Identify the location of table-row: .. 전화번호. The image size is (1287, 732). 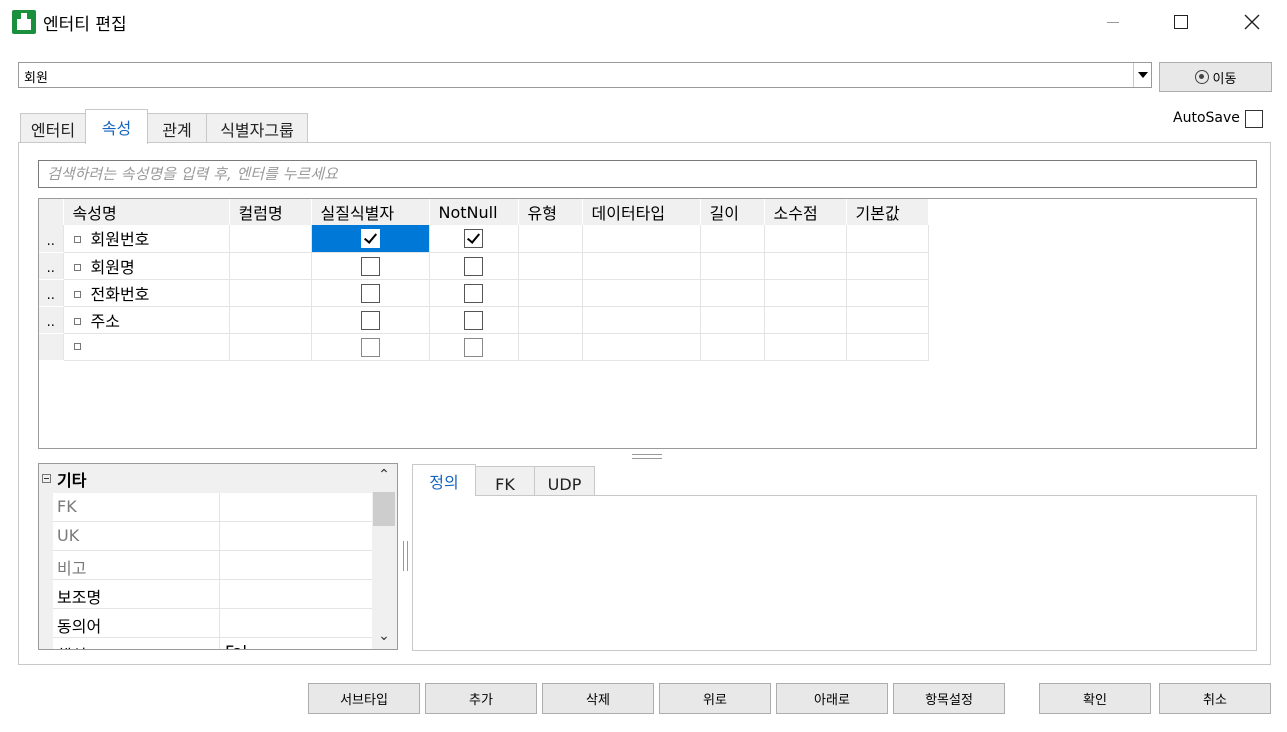
(484, 293).